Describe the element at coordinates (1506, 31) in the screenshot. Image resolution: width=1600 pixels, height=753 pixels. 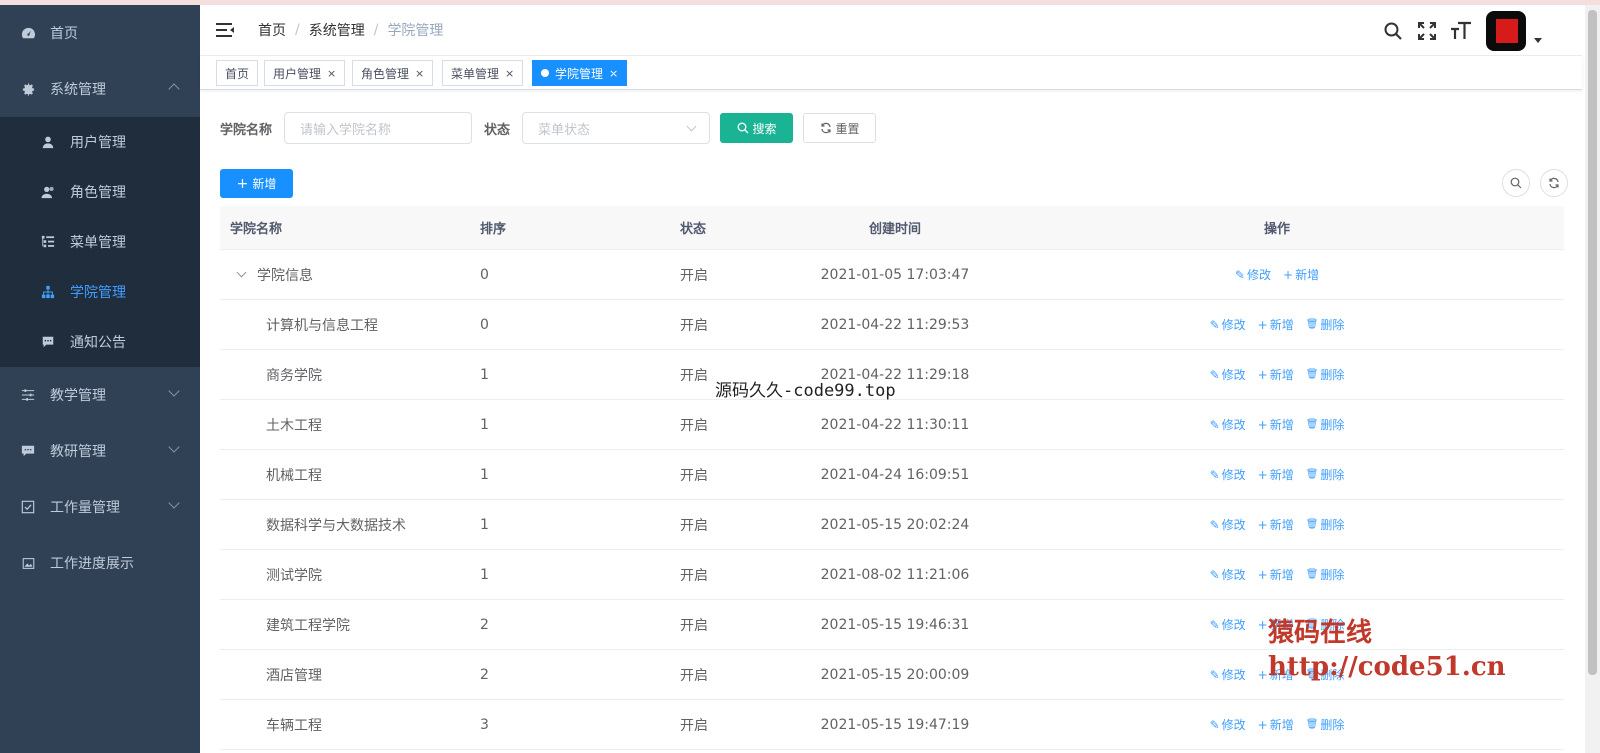
I see `avatar` at that location.